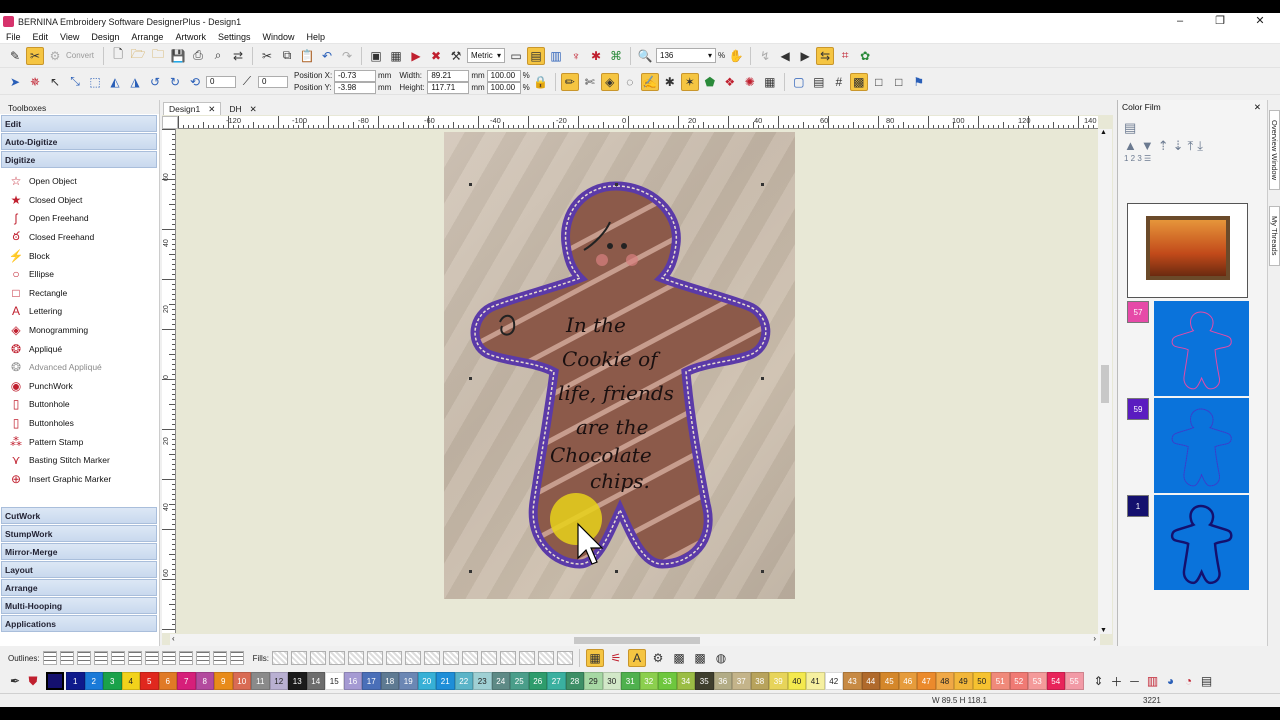  Describe the element at coordinates (204, 681) in the screenshot. I see `palette-color-swatch: 8` at that location.